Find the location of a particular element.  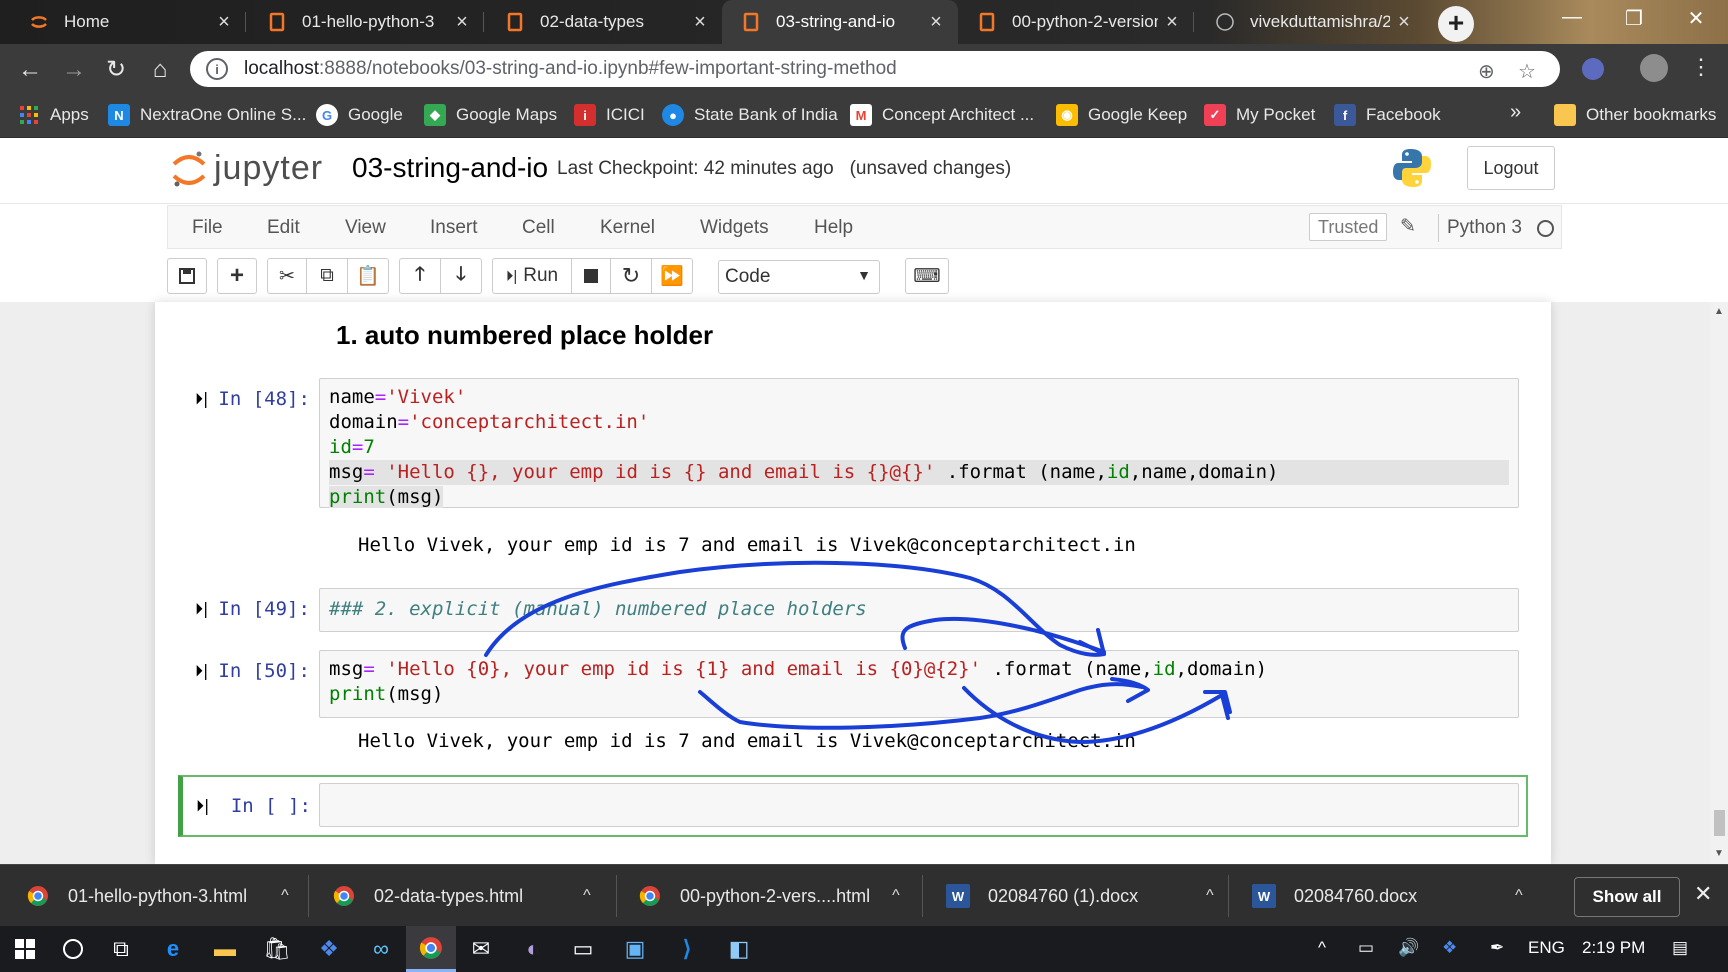

battery-icon: ▭ is located at coordinates (1366, 948).